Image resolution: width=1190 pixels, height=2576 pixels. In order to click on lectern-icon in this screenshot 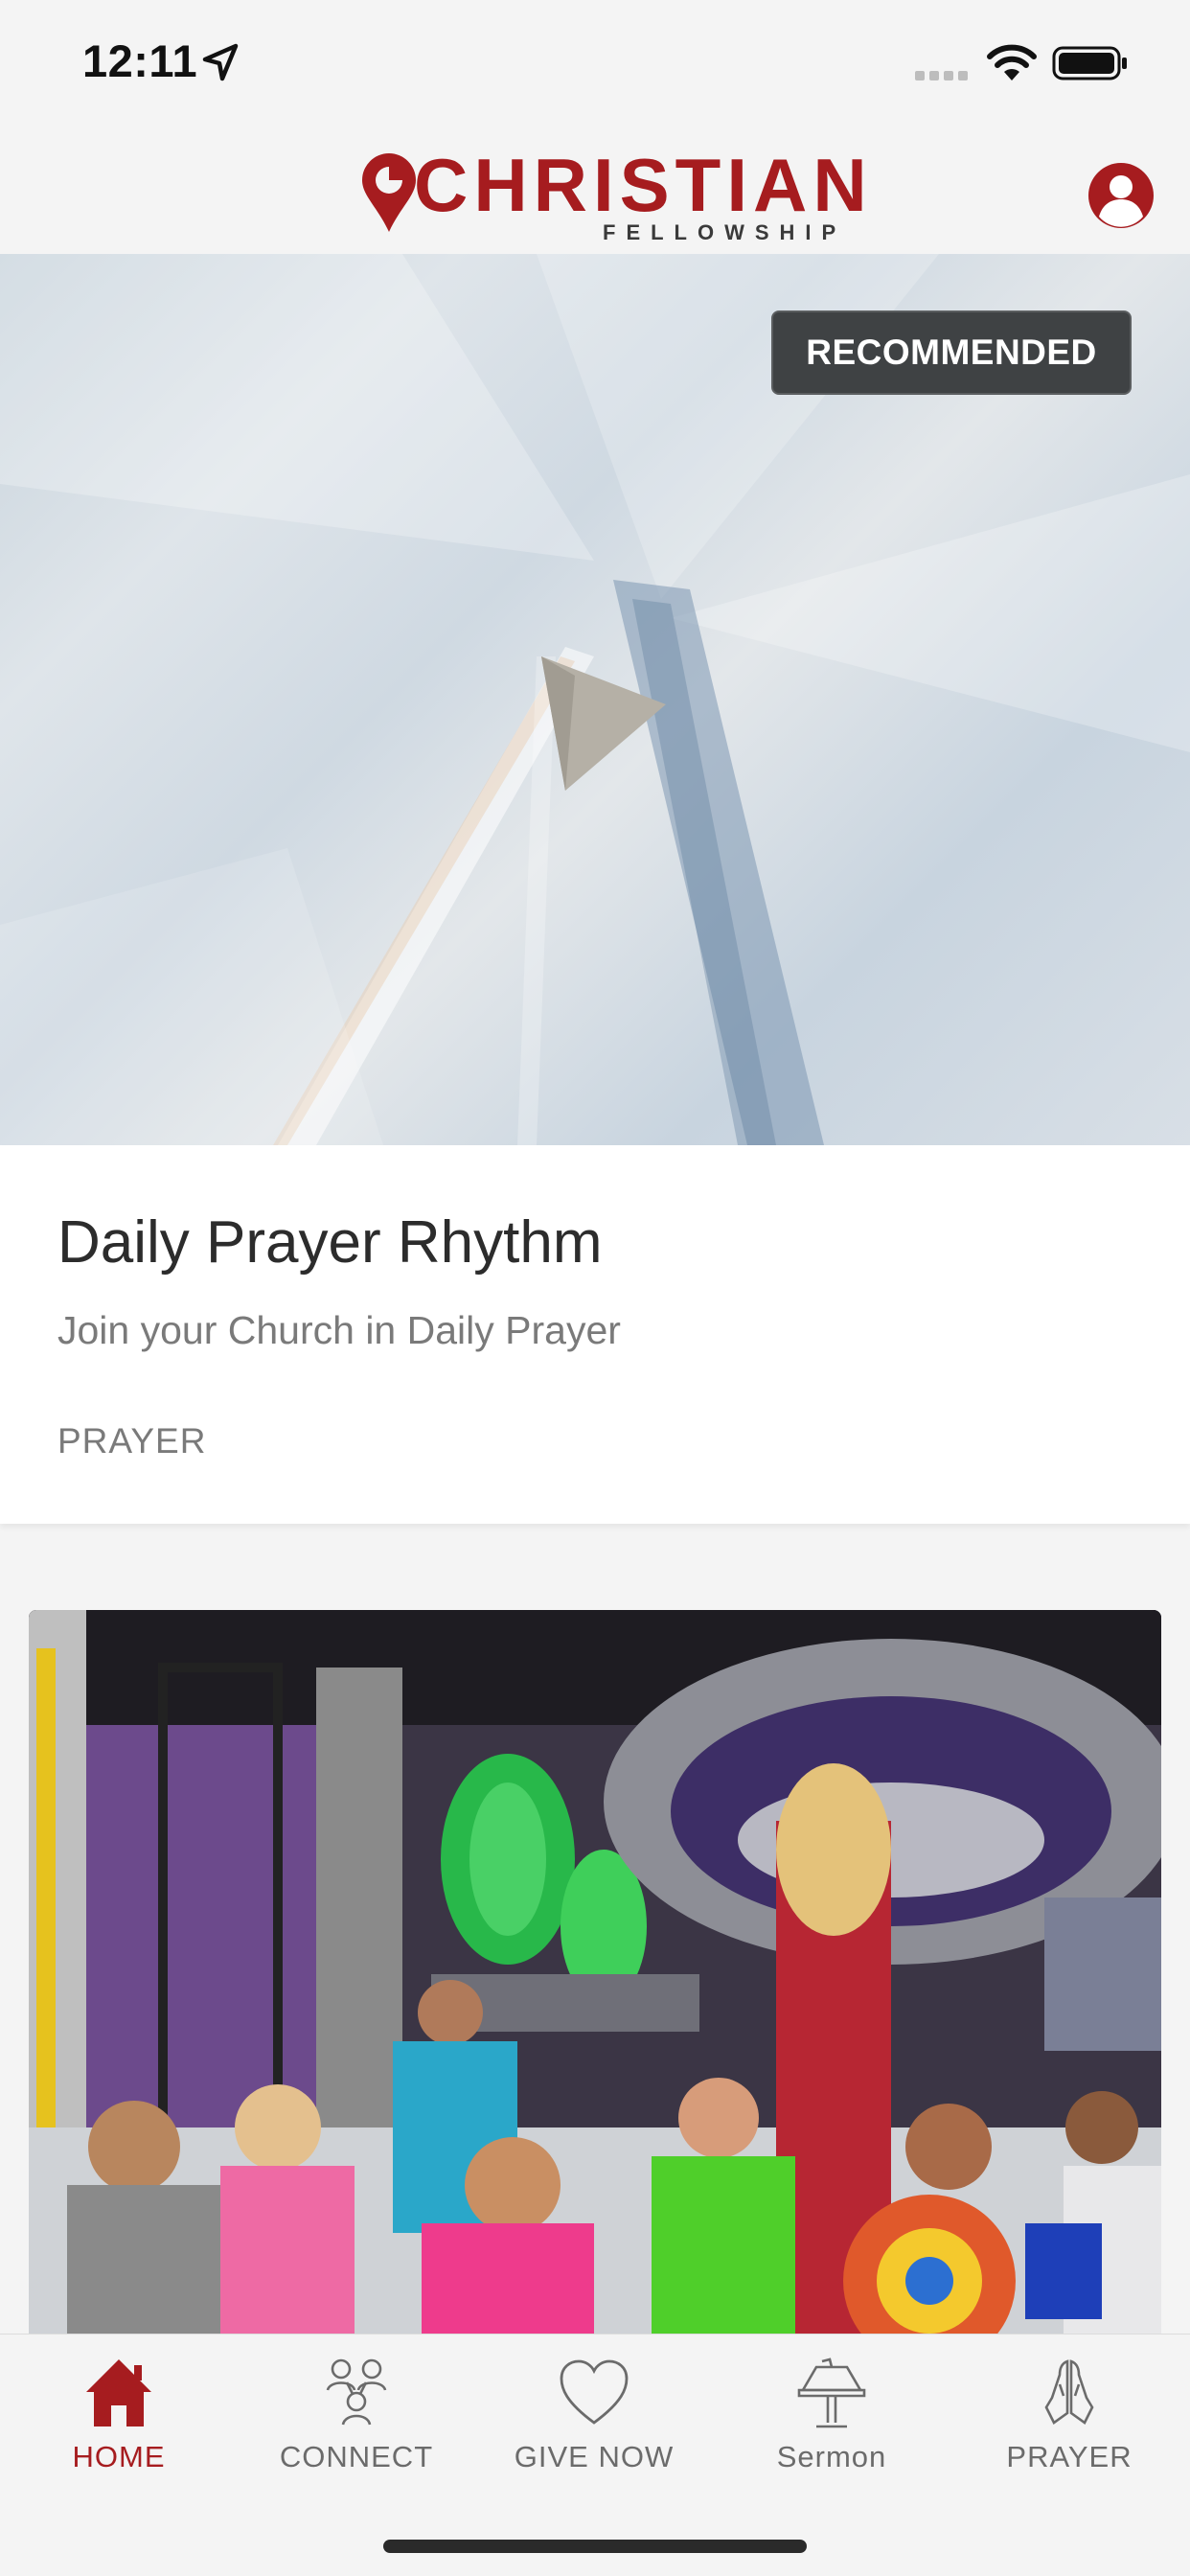, I will do `click(832, 2393)`.